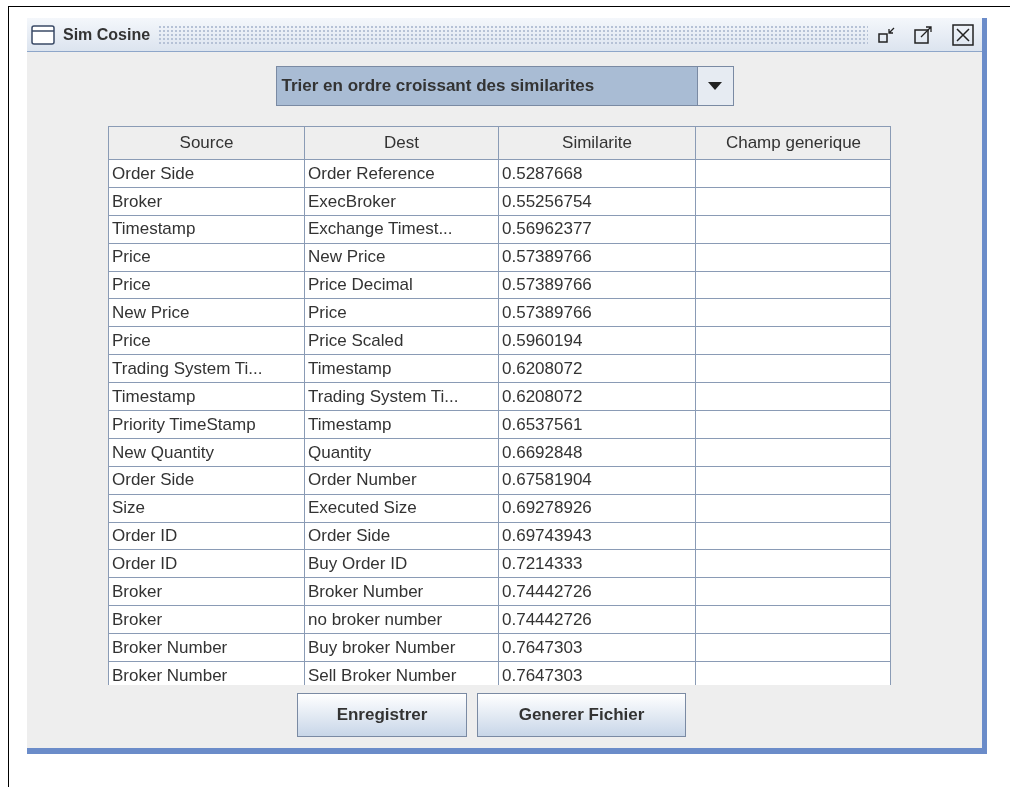 The width and height of the screenshot is (1010, 787). I want to click on table-cell: 0.55256754, so click(597, 201).